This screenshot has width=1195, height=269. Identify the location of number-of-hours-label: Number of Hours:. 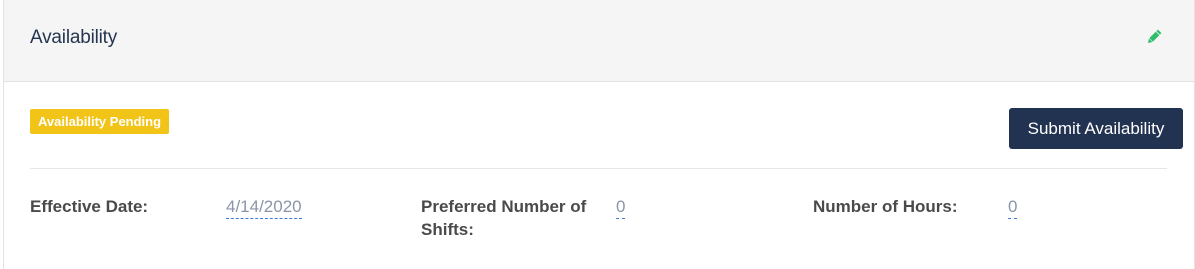
(885, 206).